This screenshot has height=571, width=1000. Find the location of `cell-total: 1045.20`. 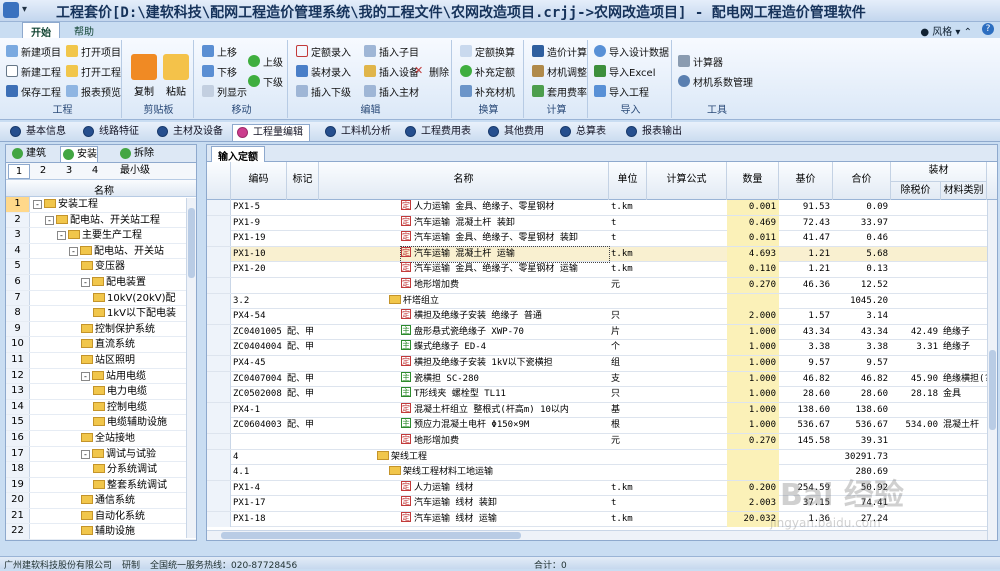

cell-total: 1045.20 is located at coordinates (862, 301).